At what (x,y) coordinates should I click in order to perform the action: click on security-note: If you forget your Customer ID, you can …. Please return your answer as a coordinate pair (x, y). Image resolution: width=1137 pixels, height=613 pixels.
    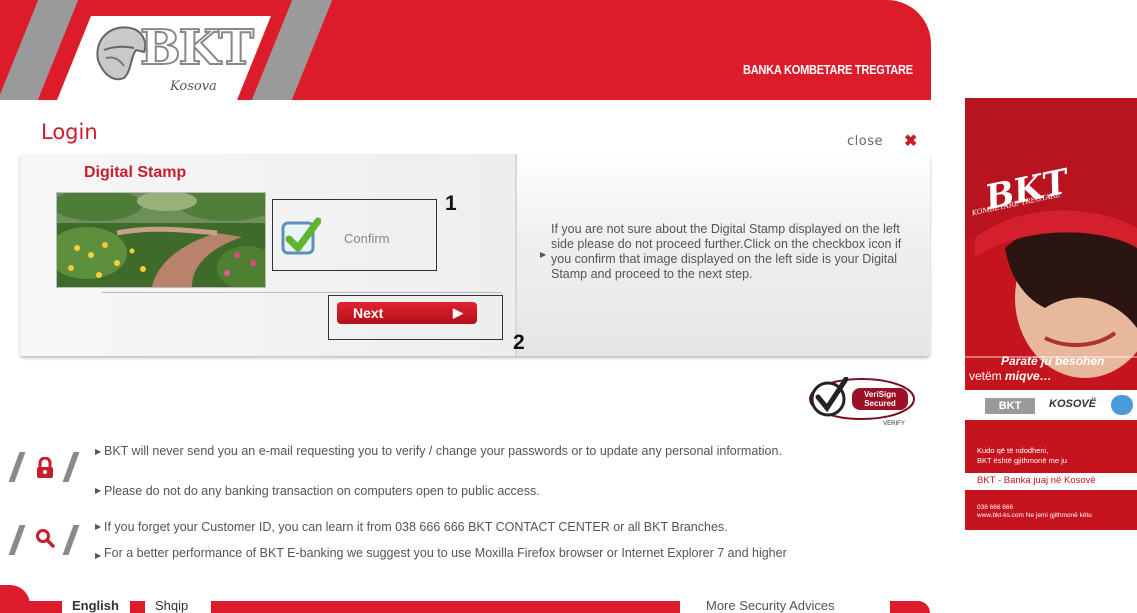
    Looking at the image, I should click on (416, 527).